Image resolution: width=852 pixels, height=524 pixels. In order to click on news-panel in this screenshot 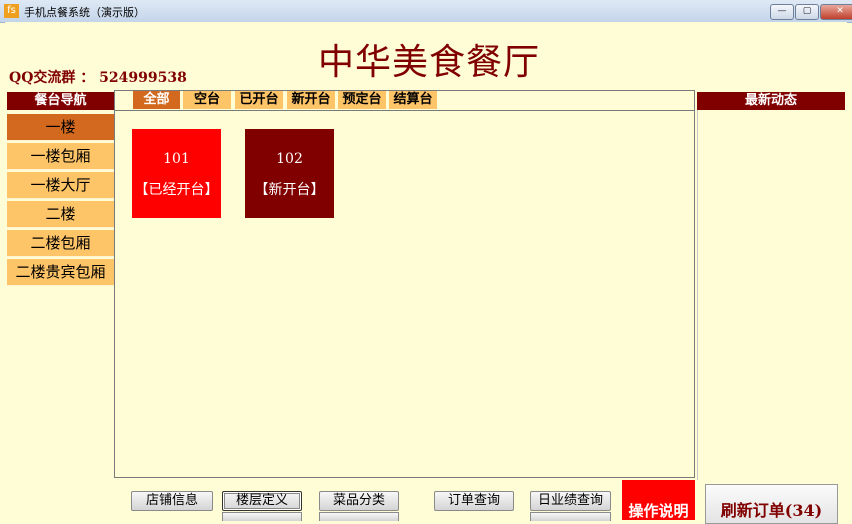, I will do `click(771, 295)`.